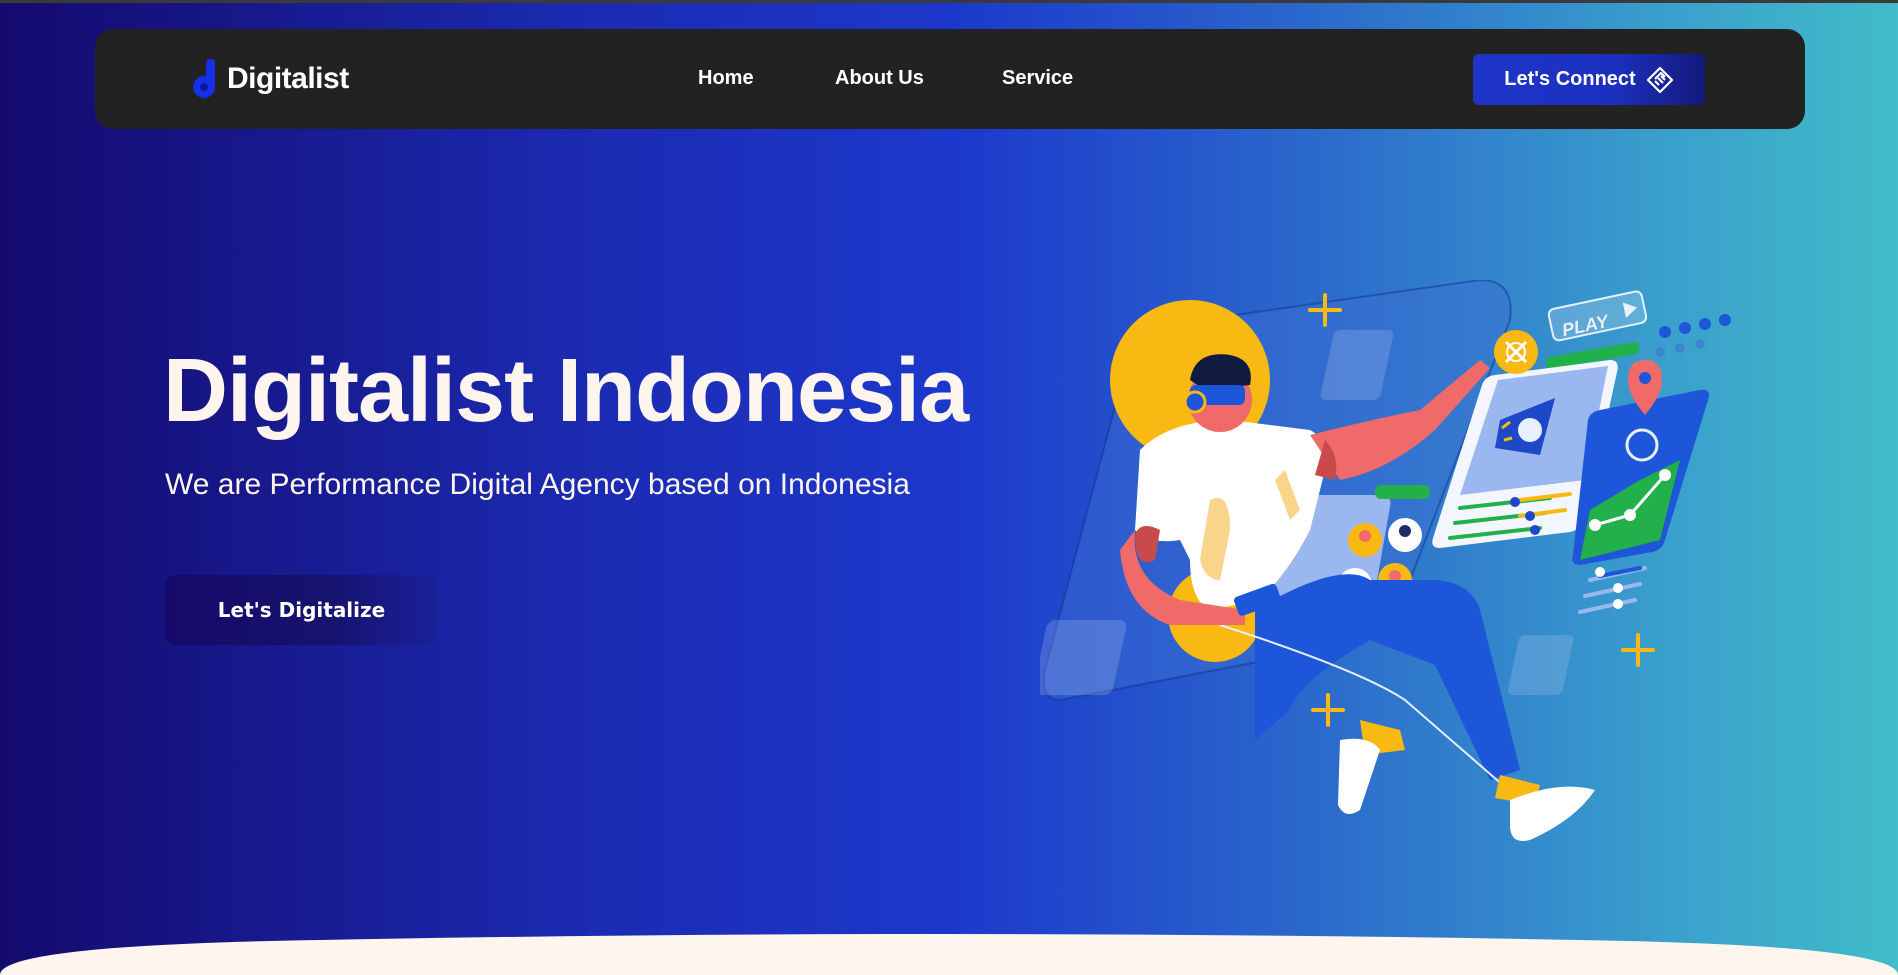 The image size is (1898, 975). I want to click on lets-connect-button: Let's Connect, so click(1589, 79).